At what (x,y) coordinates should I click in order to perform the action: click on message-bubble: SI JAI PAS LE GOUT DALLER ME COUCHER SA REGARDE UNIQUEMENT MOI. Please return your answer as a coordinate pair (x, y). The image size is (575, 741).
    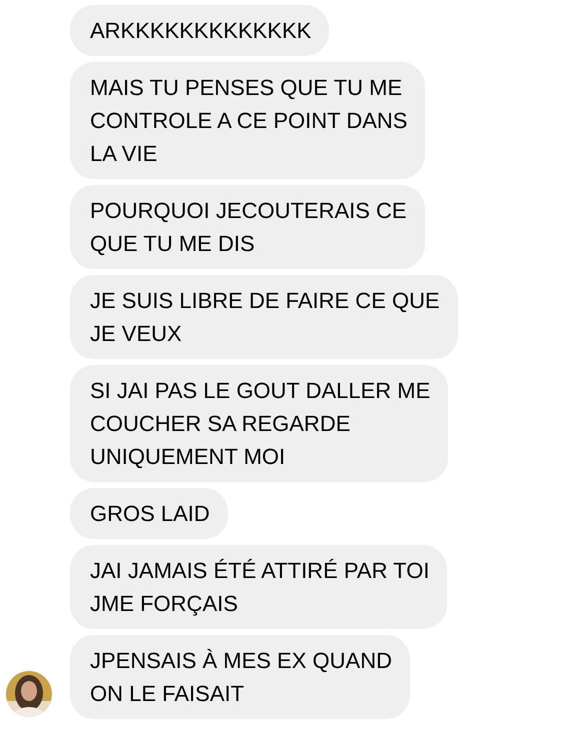
    Looking at the image, I should click on (259, 423).